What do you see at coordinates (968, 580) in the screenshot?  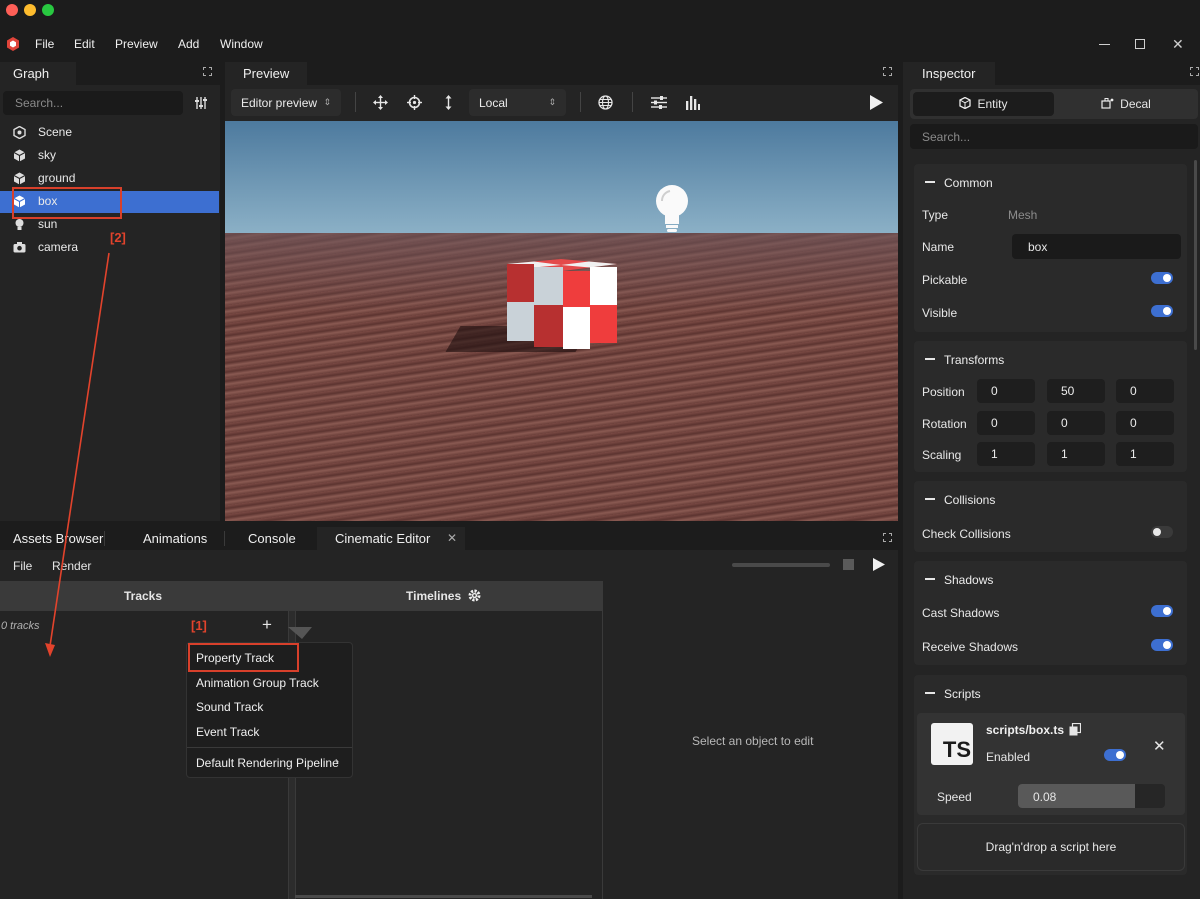 I see `section-title: Shadows` at bounding box center [968, 580].